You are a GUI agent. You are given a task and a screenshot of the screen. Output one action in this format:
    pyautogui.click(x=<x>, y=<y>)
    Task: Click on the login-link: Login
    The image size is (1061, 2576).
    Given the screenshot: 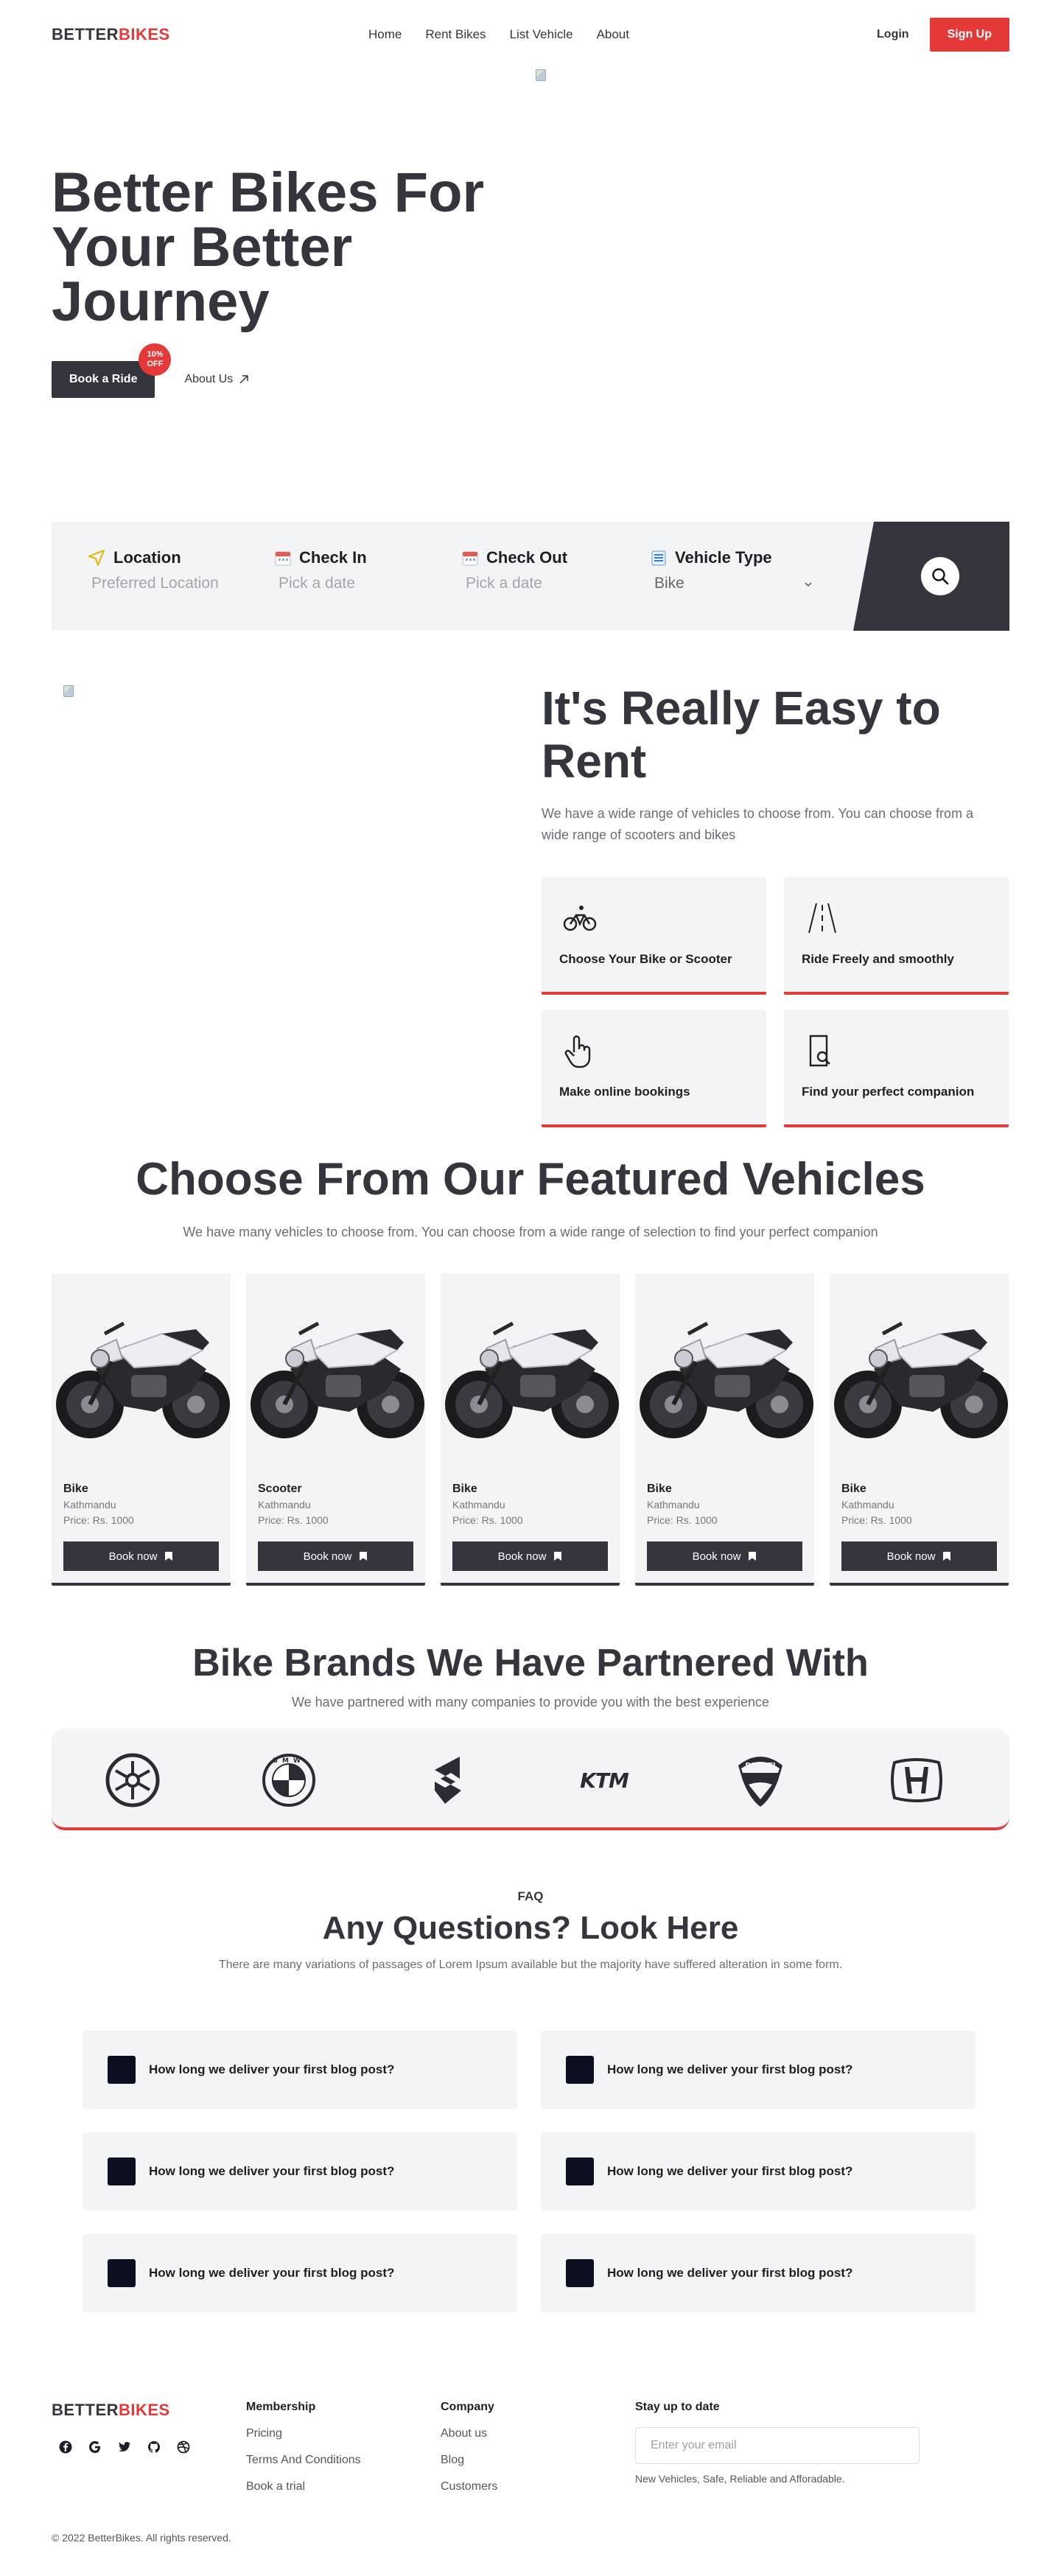 What is the action you would take?
    pyautogui.click(x=893, y=34)
    